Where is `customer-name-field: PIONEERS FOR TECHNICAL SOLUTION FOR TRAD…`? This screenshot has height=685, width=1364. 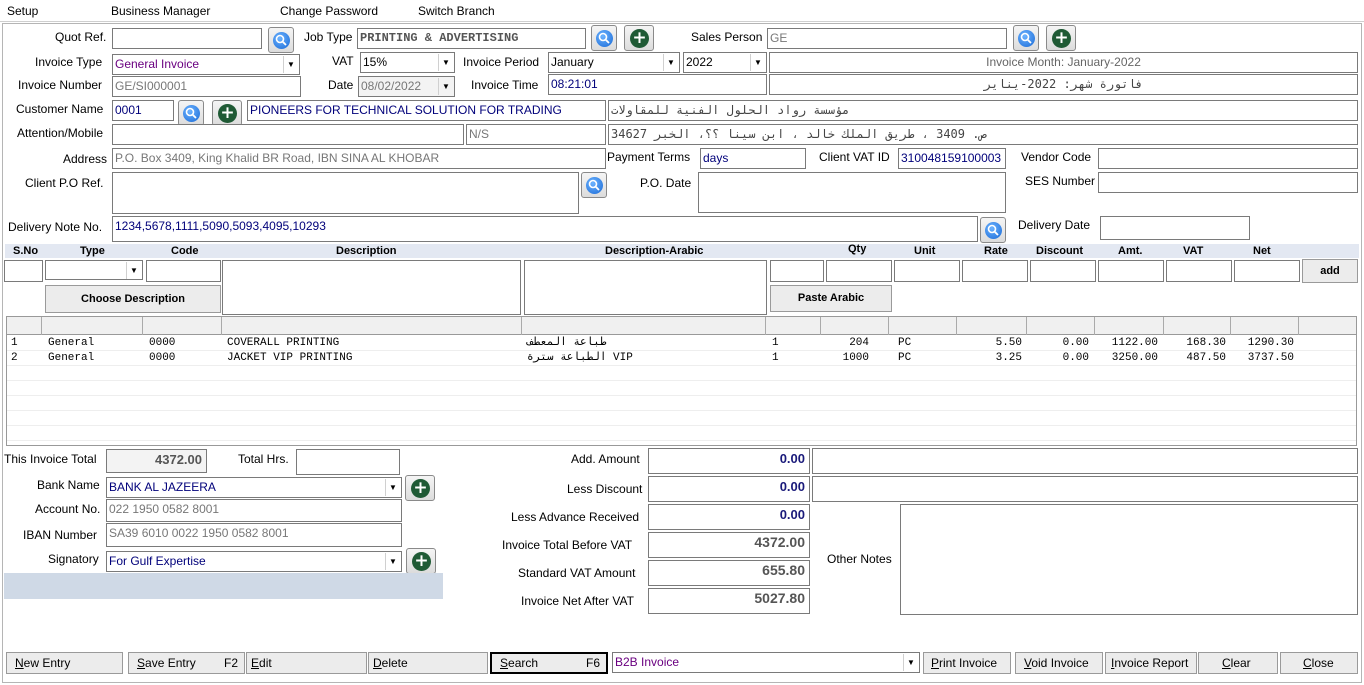 customer-name-field: PIONEERS FOR TECHNICAL SOLUTION FOR TRAD… is located at coordinates (426, 110).